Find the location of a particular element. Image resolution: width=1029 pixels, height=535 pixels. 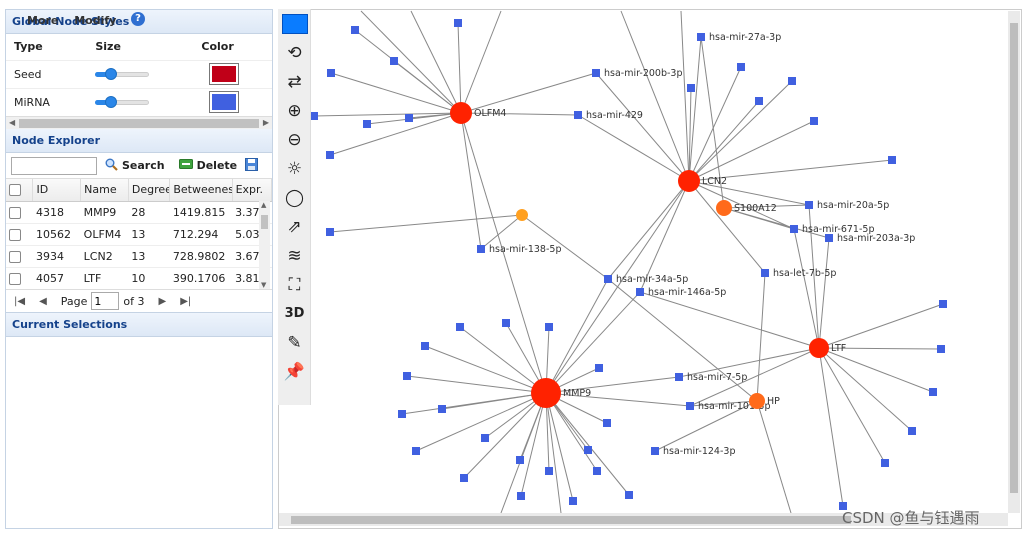

lasso-icon: ◯ is located at coordinates (294, 197).